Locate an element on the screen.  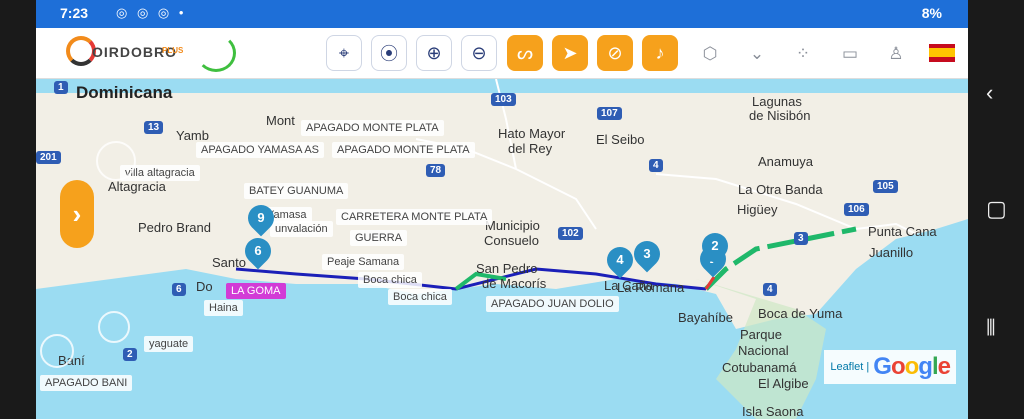
road-shield: 201 is located at coordinates (48, 157).